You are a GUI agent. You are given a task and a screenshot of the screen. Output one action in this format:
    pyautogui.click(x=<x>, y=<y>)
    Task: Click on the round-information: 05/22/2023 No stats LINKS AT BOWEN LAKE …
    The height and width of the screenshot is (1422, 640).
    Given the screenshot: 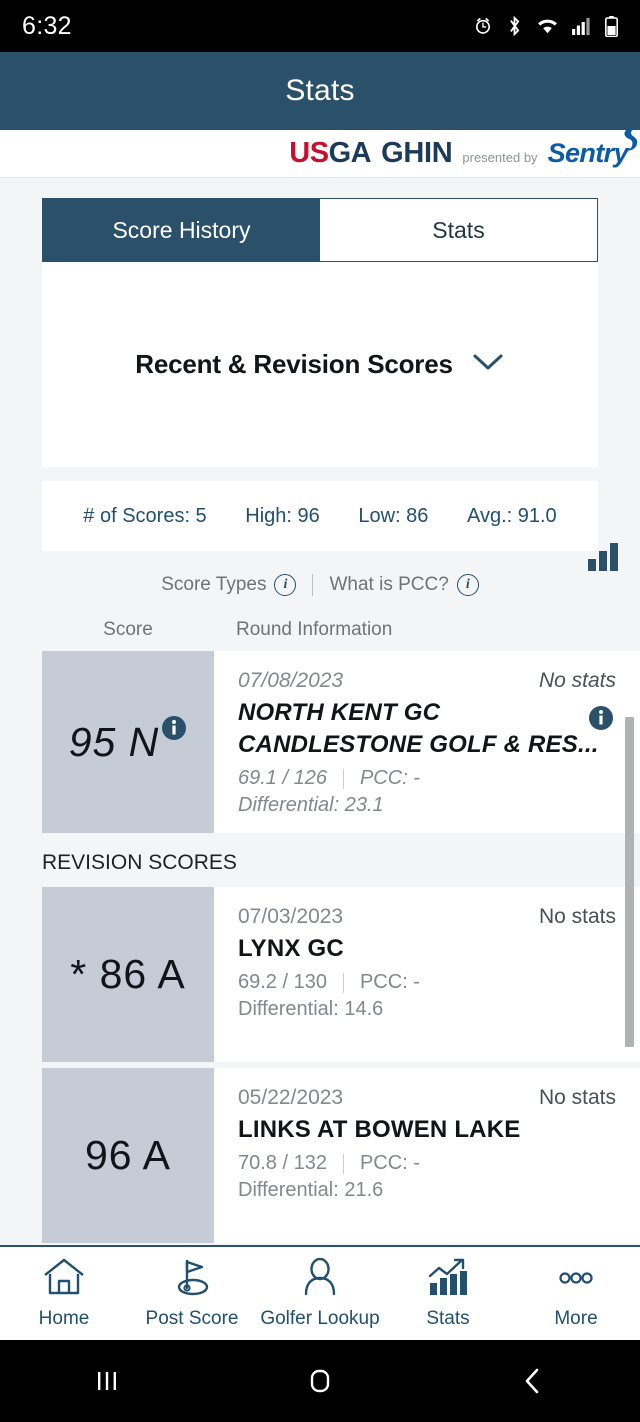 What is the action you would take?
    pyautogui.click(x=427, y=1155)
    